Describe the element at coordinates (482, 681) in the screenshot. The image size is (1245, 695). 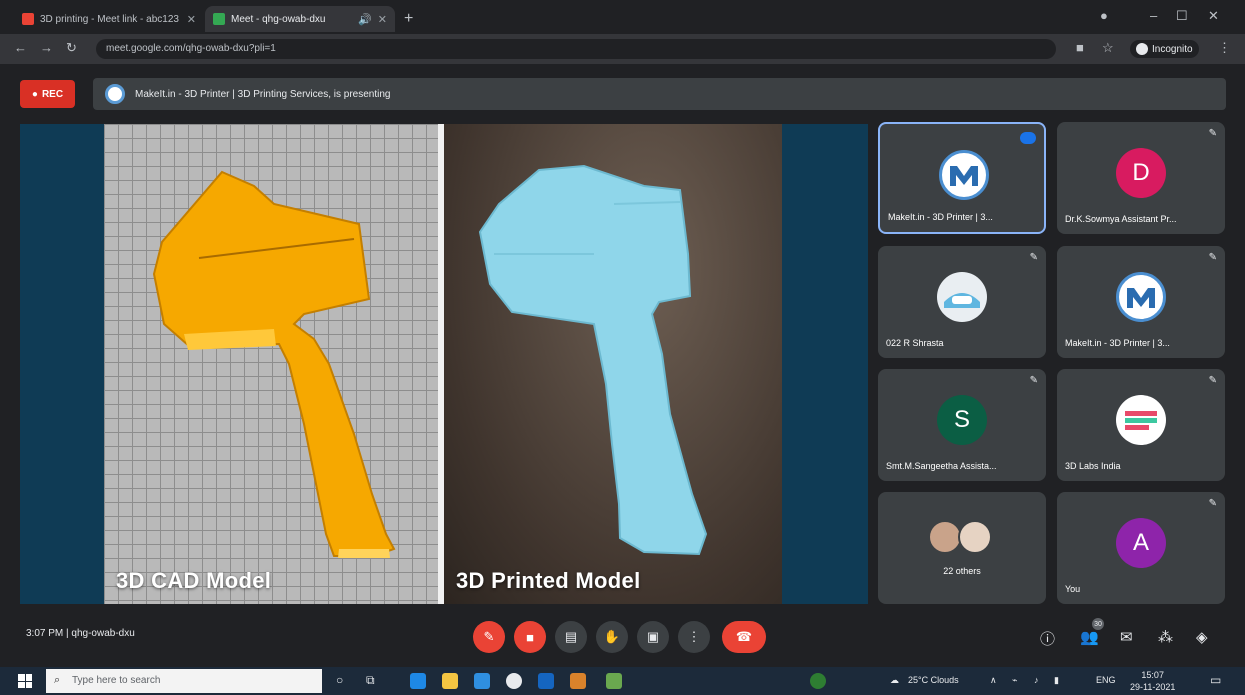
I see `dropbox-icon` at that location.